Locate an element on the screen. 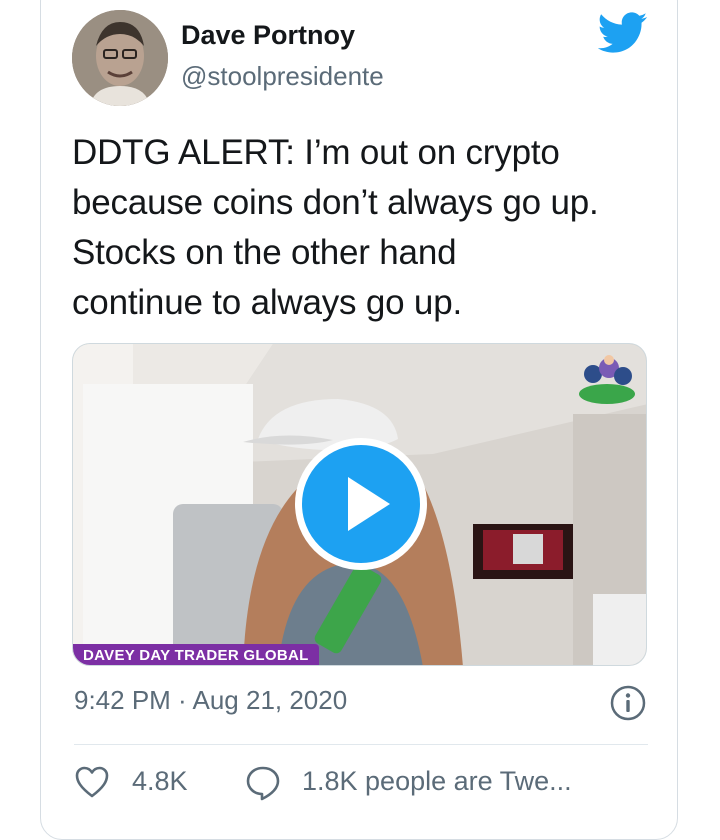  author-name: Dave Portnoy is located at coordinates (268, 35).